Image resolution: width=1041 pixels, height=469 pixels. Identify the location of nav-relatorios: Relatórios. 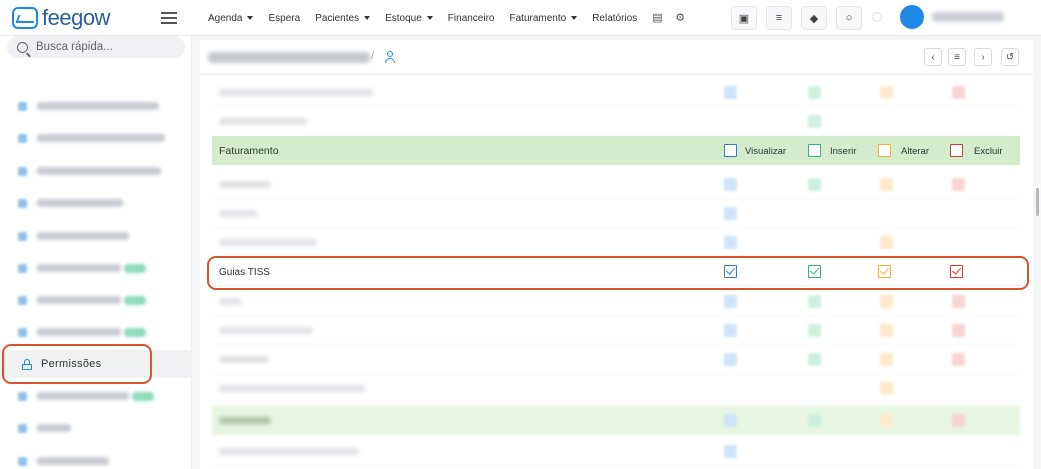
(614, 18).